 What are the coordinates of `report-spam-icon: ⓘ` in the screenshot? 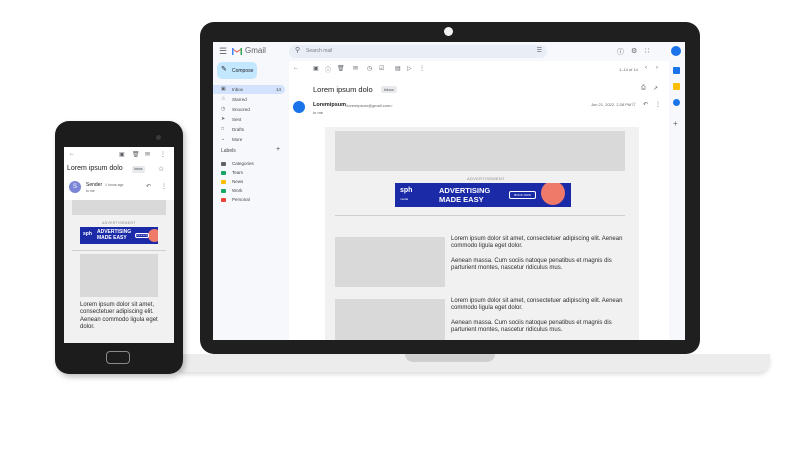 It's located at (328, 69).